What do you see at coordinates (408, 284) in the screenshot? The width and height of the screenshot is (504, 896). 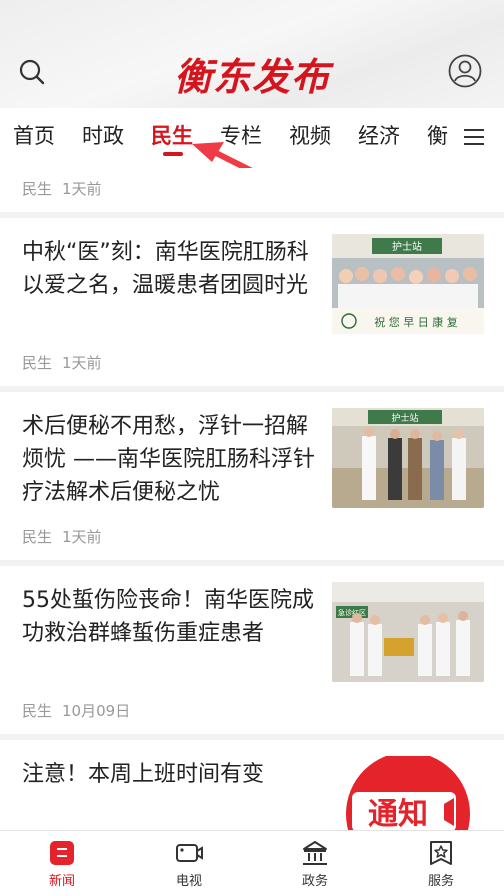 I see `news-thumbnail: 护士站 祝 您 早 日 康 复` at bounding box center [408, 284].